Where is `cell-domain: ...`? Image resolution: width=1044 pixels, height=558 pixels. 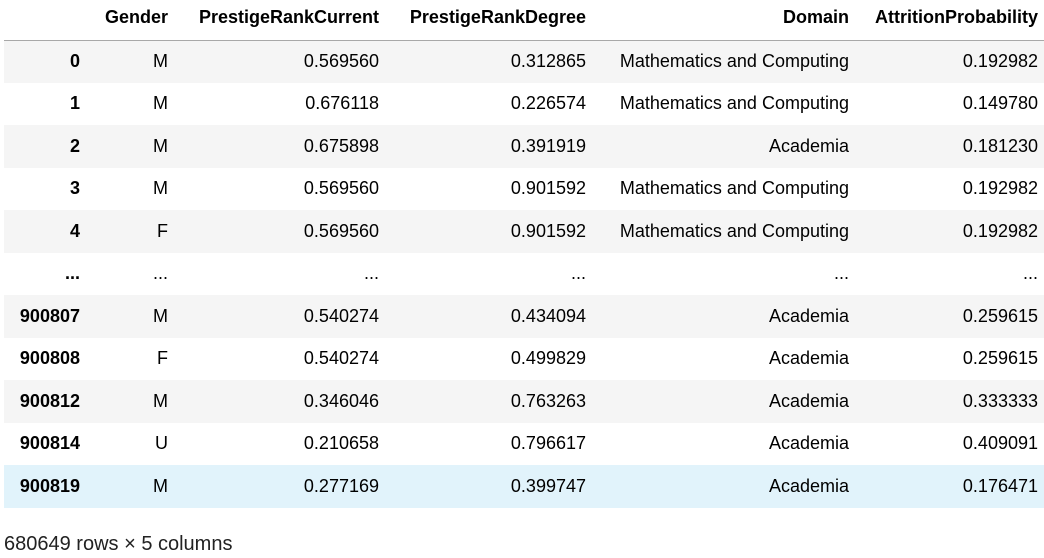 cell-domain: ... is located at coordinates (841, 273).